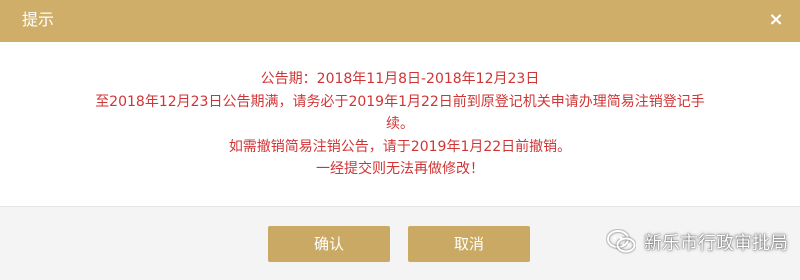 Image resolution: width=800 pixels, height=280 pixels. I want to click on wechat-icon, so click(621, 241).